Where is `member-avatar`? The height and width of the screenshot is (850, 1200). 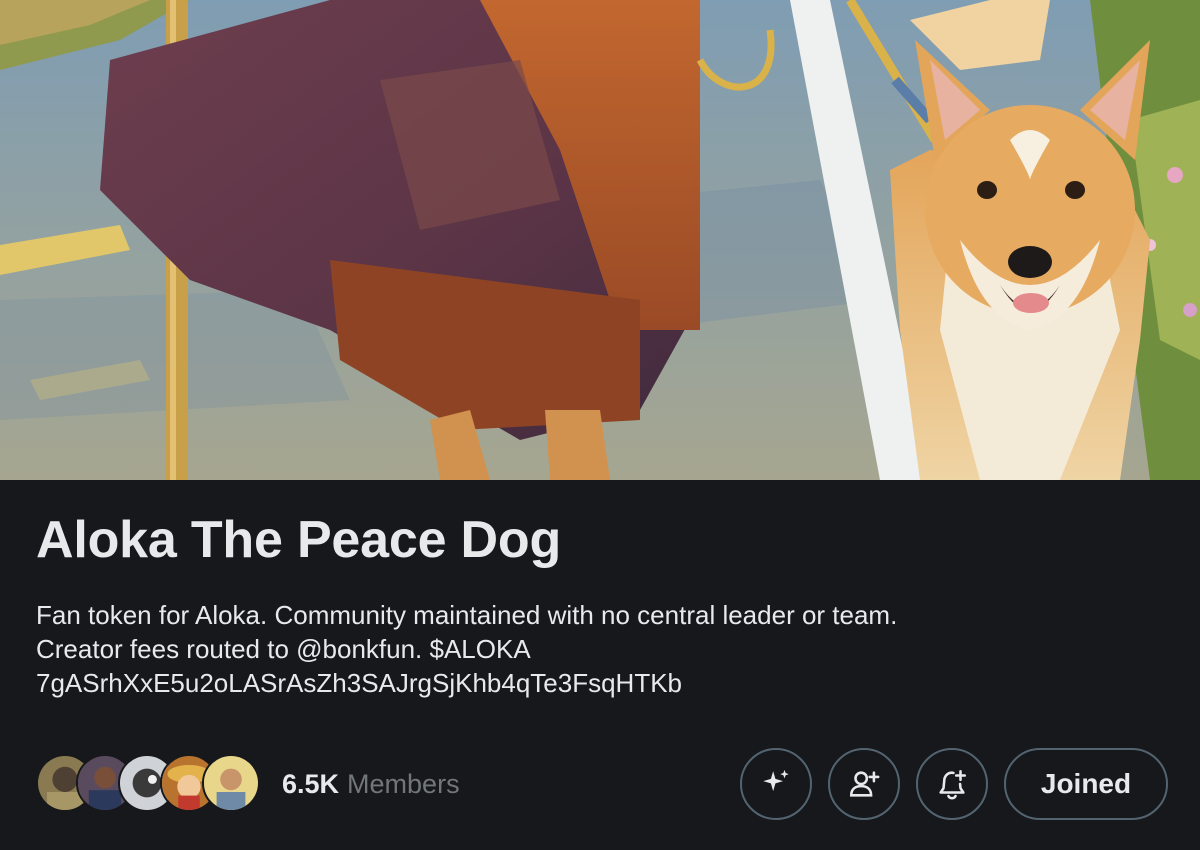
member-avatar is located at coordinates (231, 783).